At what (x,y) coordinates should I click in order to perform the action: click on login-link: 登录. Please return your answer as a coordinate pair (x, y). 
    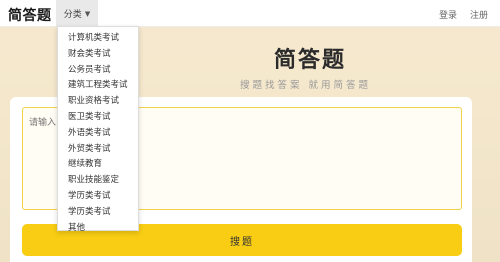
    Looking at the image, I should click on (448, 14).